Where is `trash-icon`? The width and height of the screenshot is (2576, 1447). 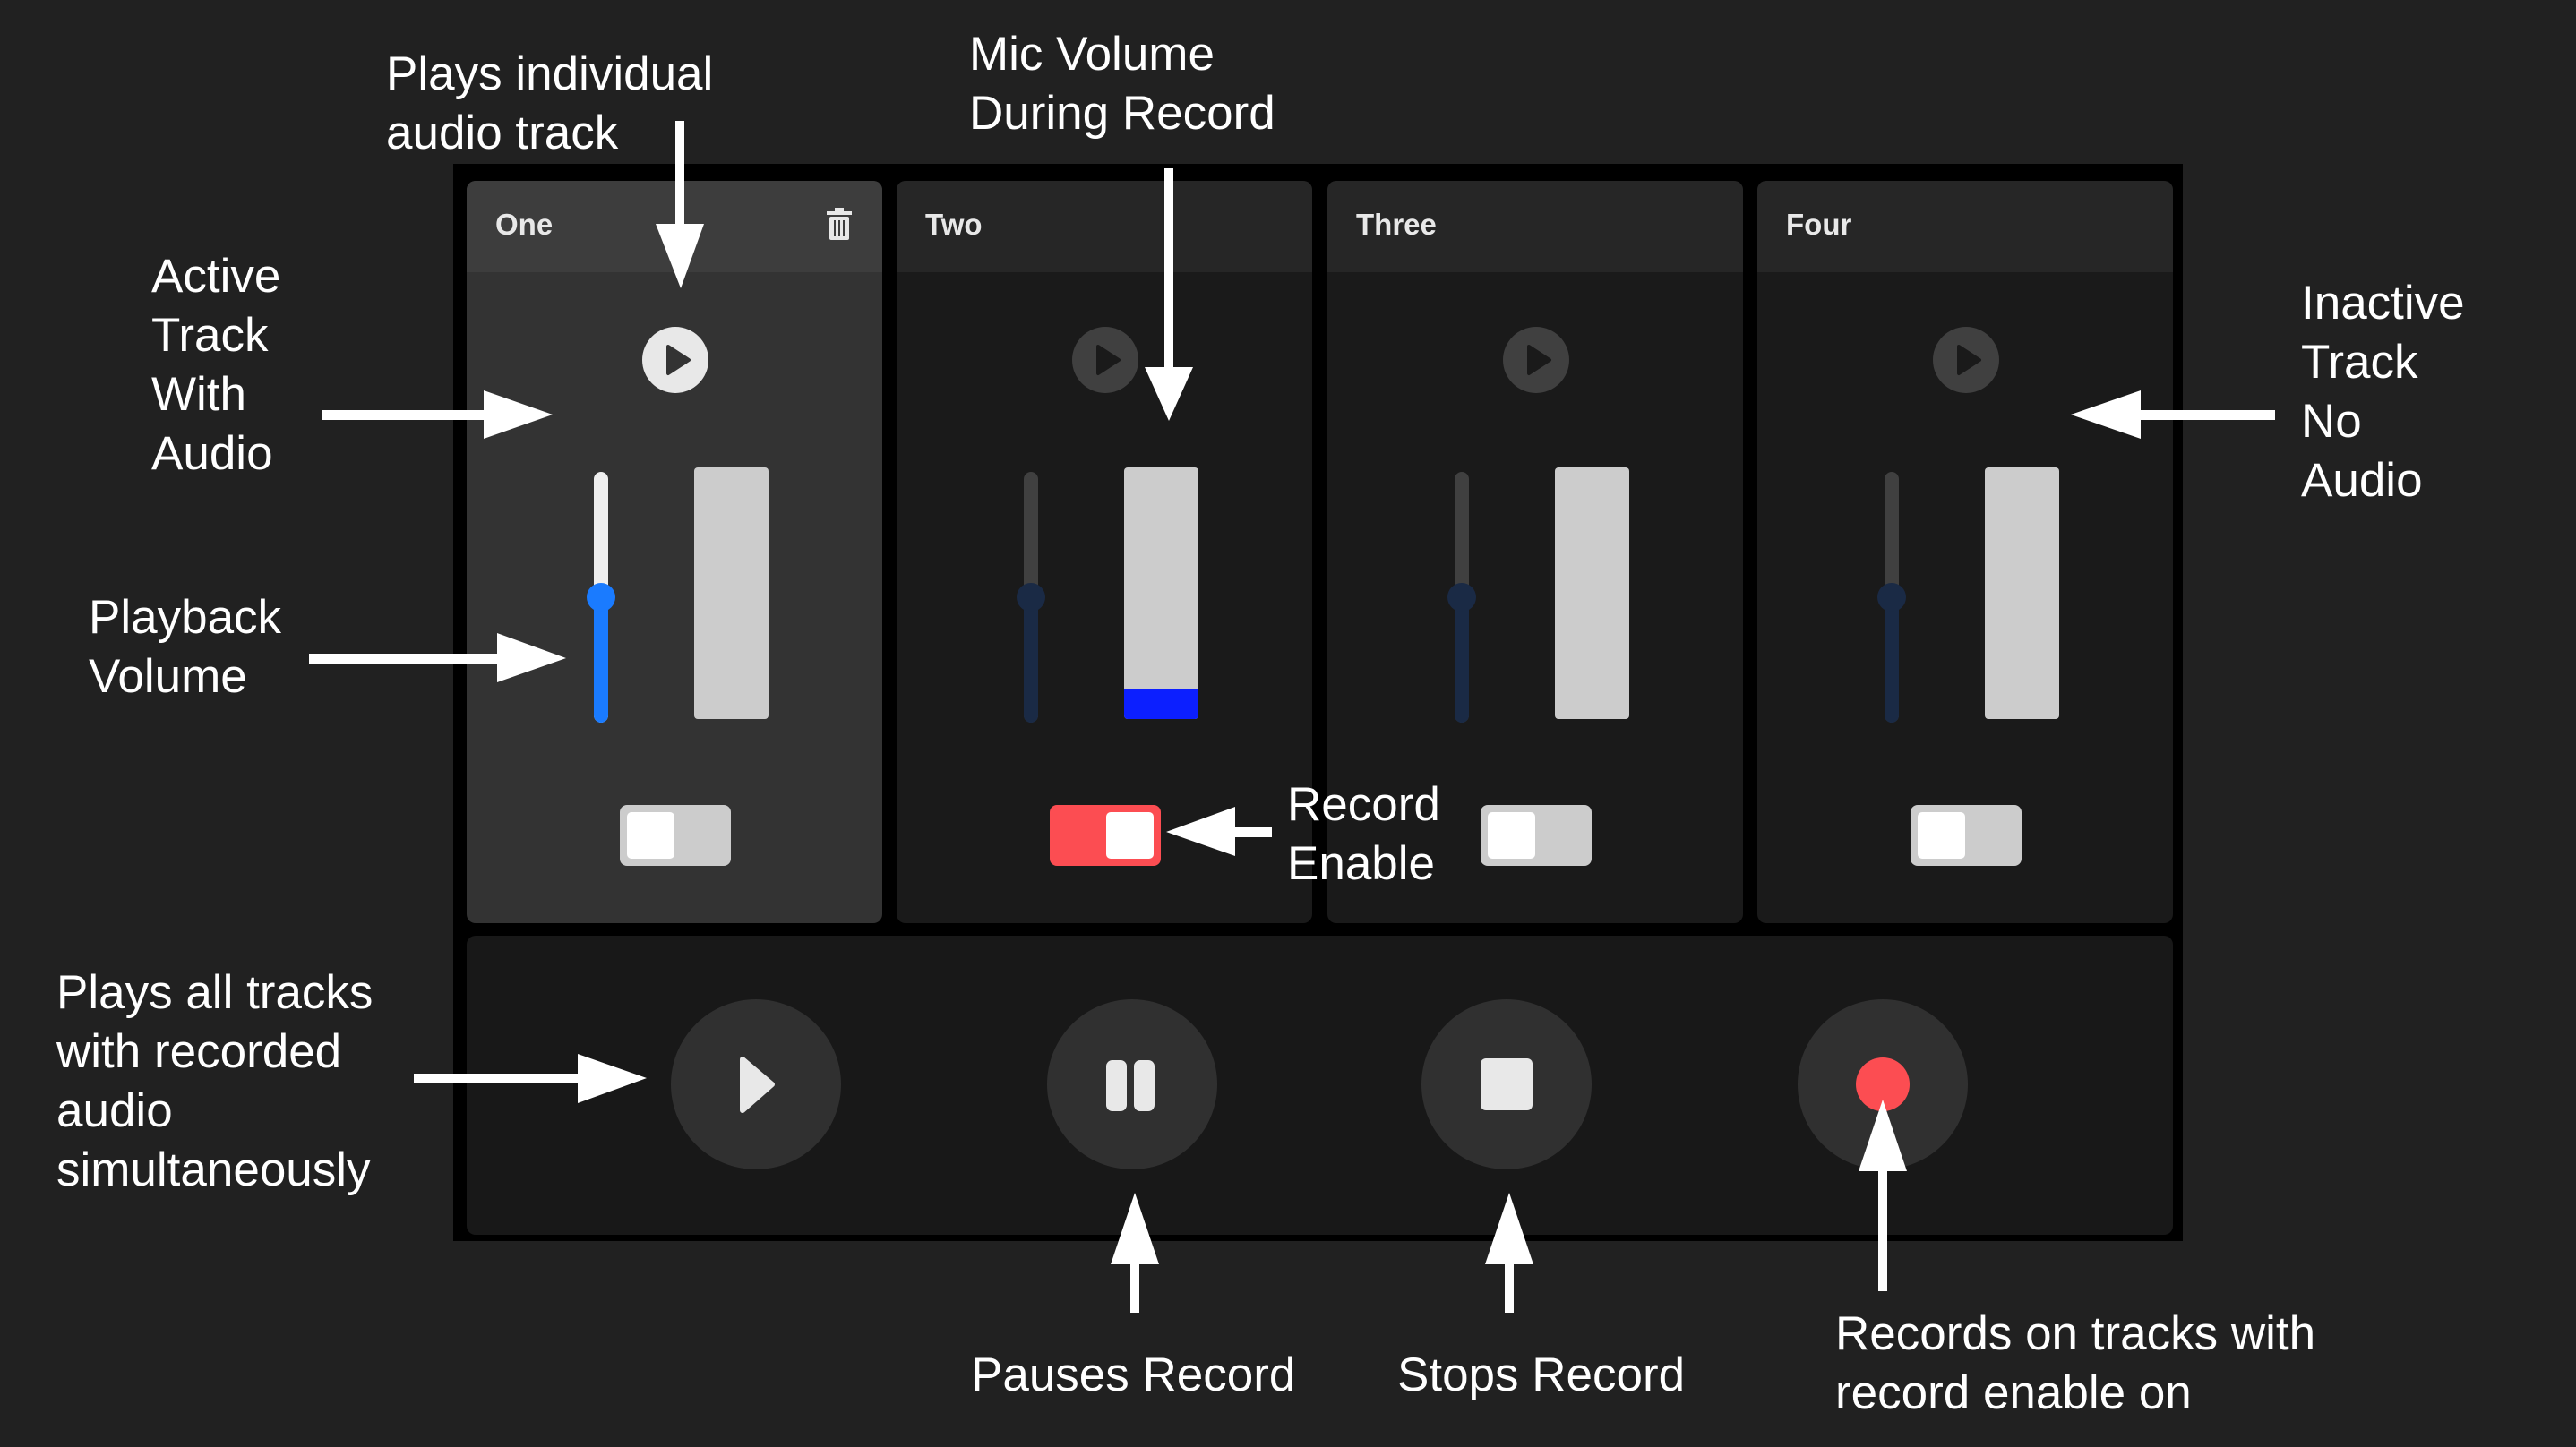 trash-icon is located at coordinates (839, 224).